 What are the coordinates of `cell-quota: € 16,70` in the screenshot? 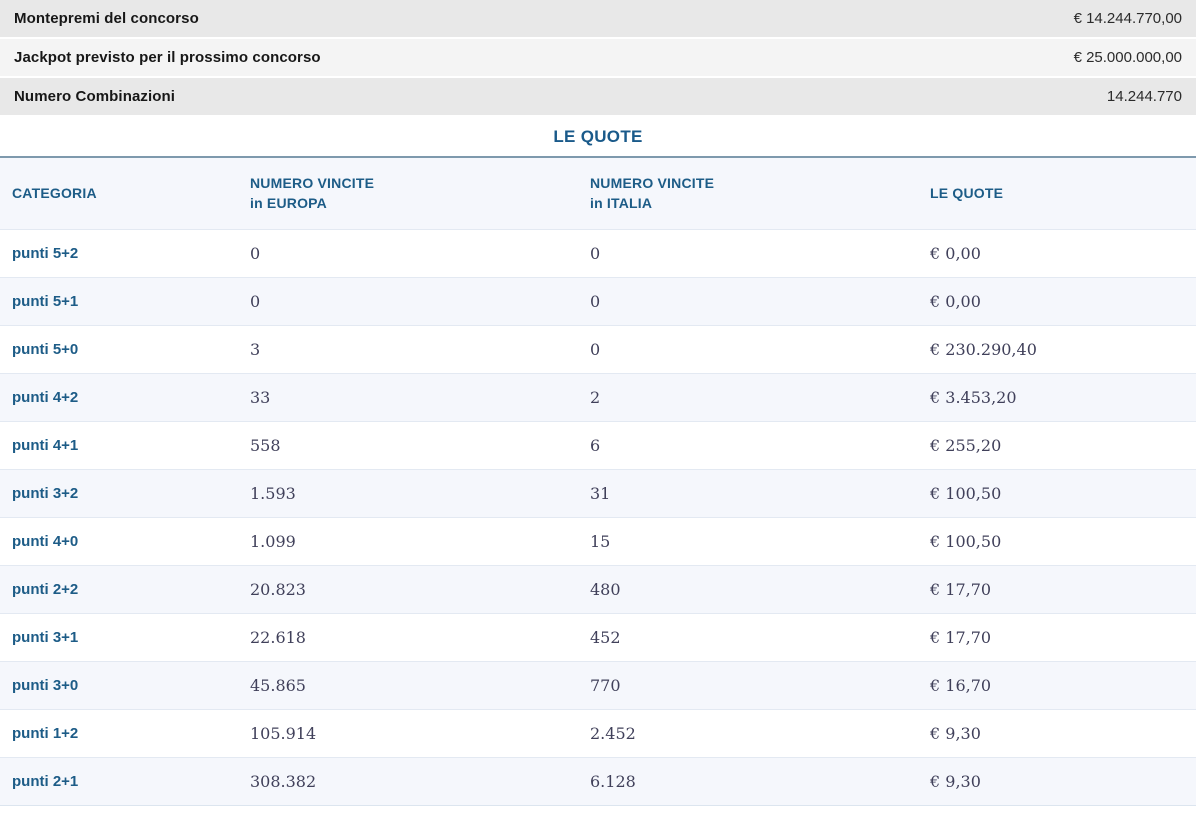 It's located at (961, 685).